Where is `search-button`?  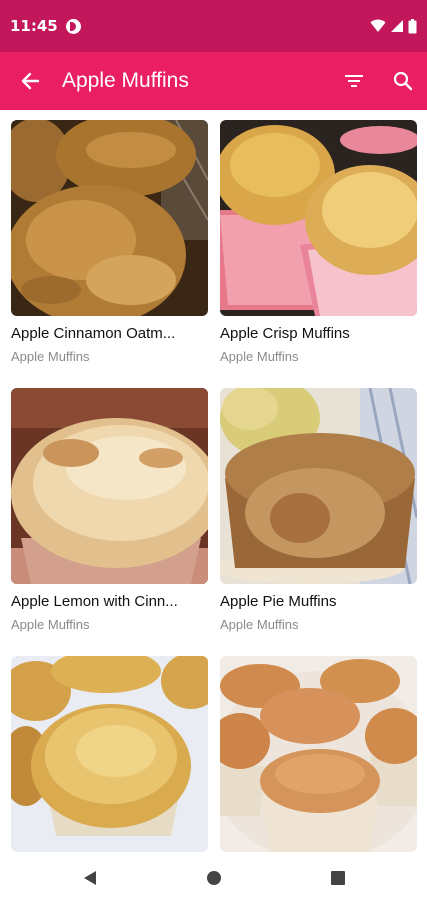
search-button is located at coordinates (402, 81).